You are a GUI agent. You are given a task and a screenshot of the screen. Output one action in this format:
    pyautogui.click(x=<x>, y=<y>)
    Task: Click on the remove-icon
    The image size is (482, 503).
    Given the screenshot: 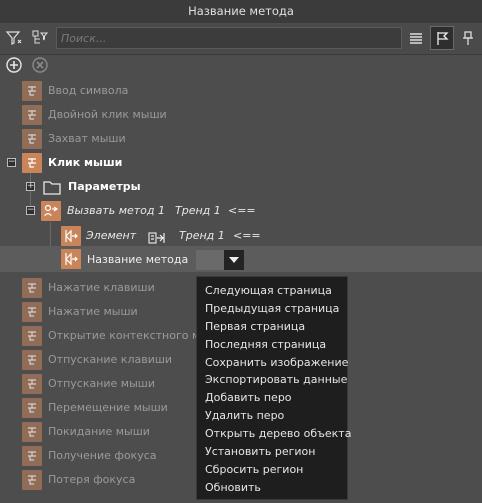 What is the action you would take?
    pyautogui.click(x=40, y=65)
    